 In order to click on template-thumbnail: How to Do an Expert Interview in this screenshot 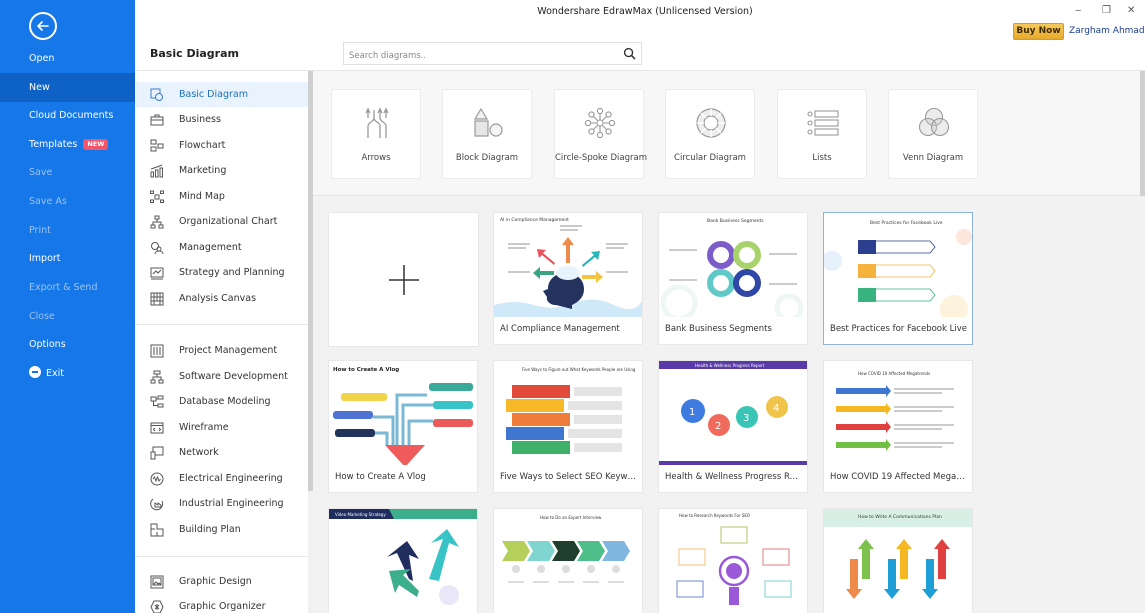, I will do `click(568, 561)`.